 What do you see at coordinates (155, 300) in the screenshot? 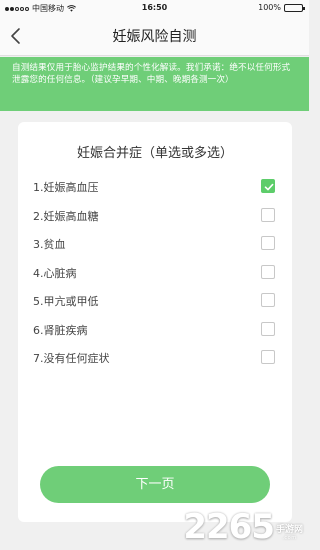
I see `option-item: 5.甲亢或甲低` at bounding box center [155, 300].